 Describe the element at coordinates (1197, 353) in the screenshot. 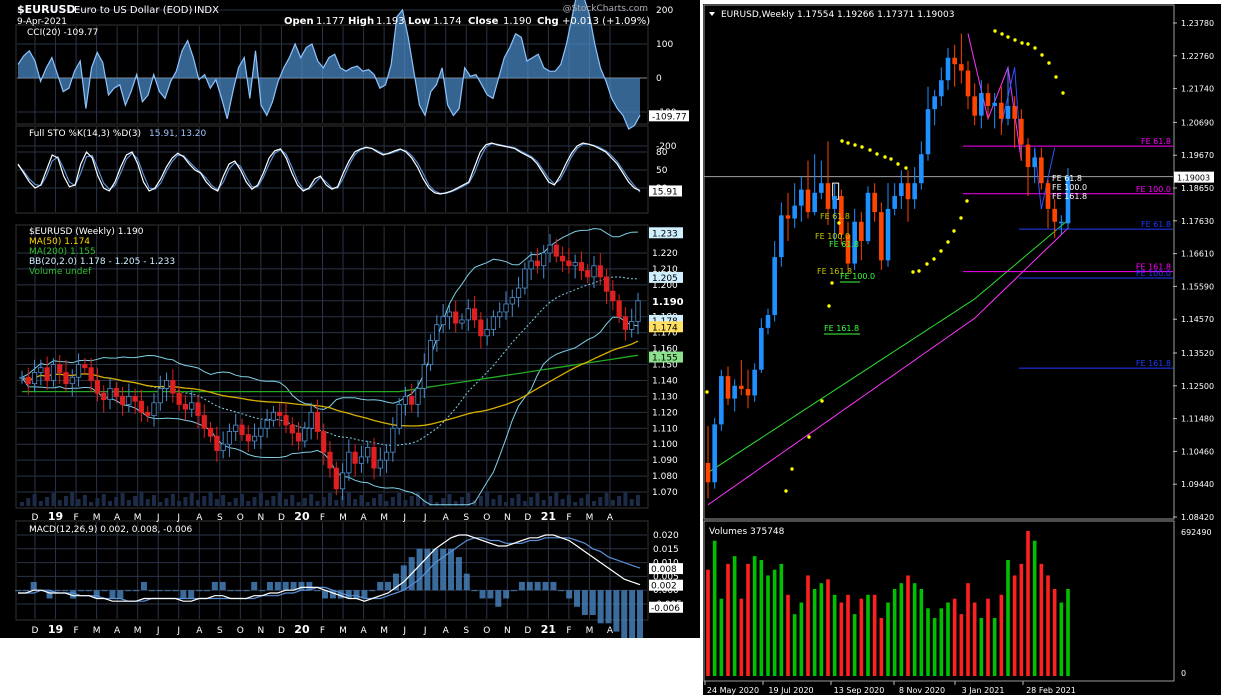

I see `mt-price-tick: 1.13520` at that location.